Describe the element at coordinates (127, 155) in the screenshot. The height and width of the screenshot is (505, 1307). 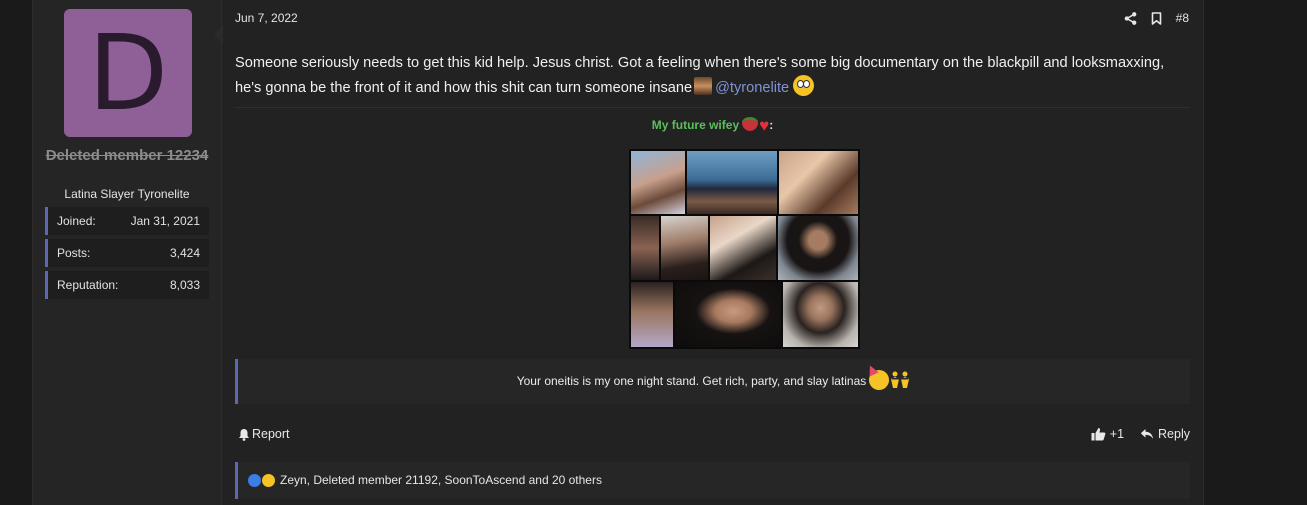
I see `username: Deleted member 12234` at that location.